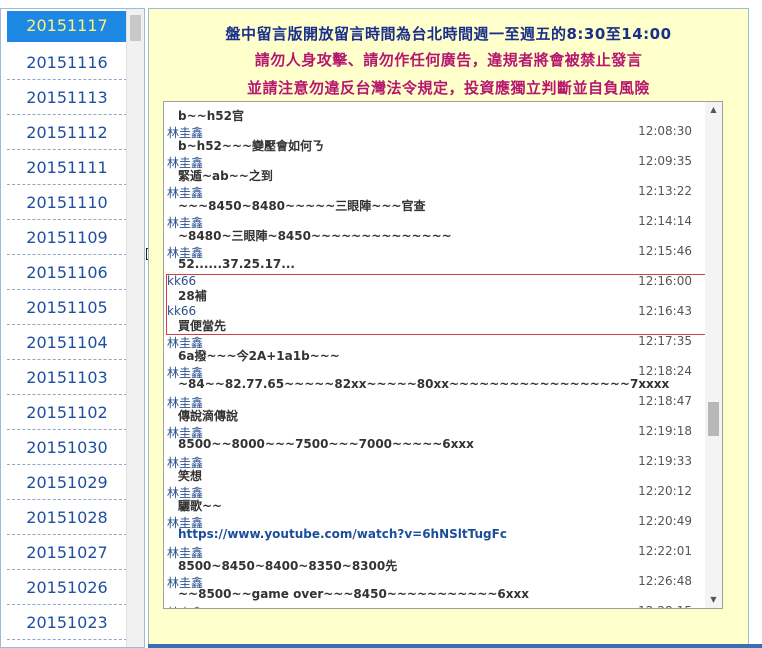  What do you see at coordinates (665, 191) in the screenshot?
I see `message-timestamp: 12:13:22` at bounding box center [665, 191].